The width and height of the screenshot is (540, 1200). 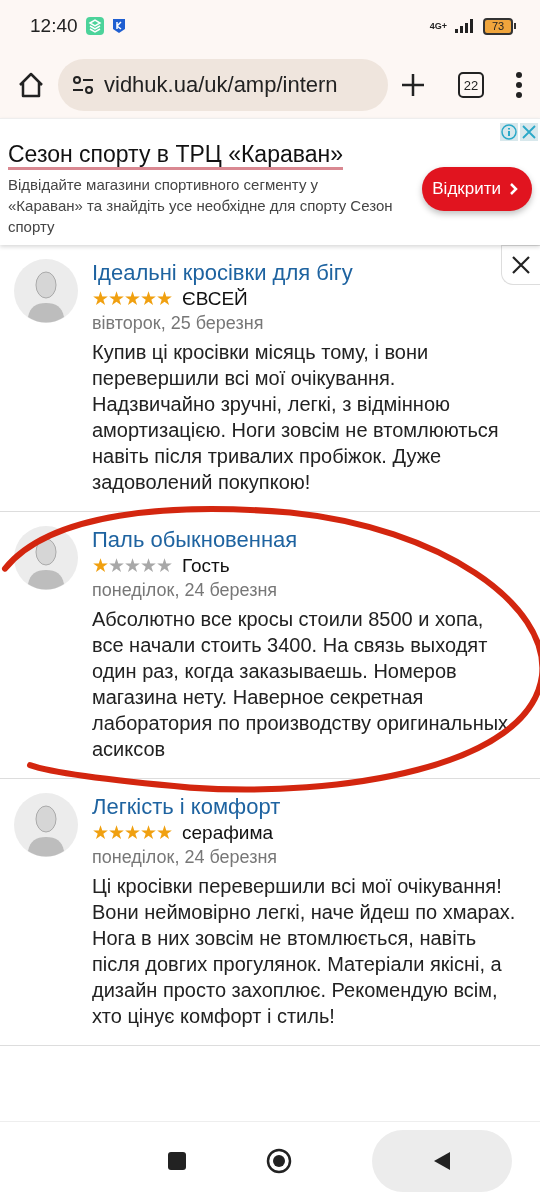 What do you see at coordinates (296, 417) in the screenshot?
I see `review-text: Купив ці кросівки місяць тому, і вони перевершили всі мої очікування. Надзвичайно зручні, легкі, з відмінною амортизацією. Ноги зовсім не втомлюються навіть після тривалих пробіжок. Дуже задоволений покупкою!` at bounding box center [296, 417].